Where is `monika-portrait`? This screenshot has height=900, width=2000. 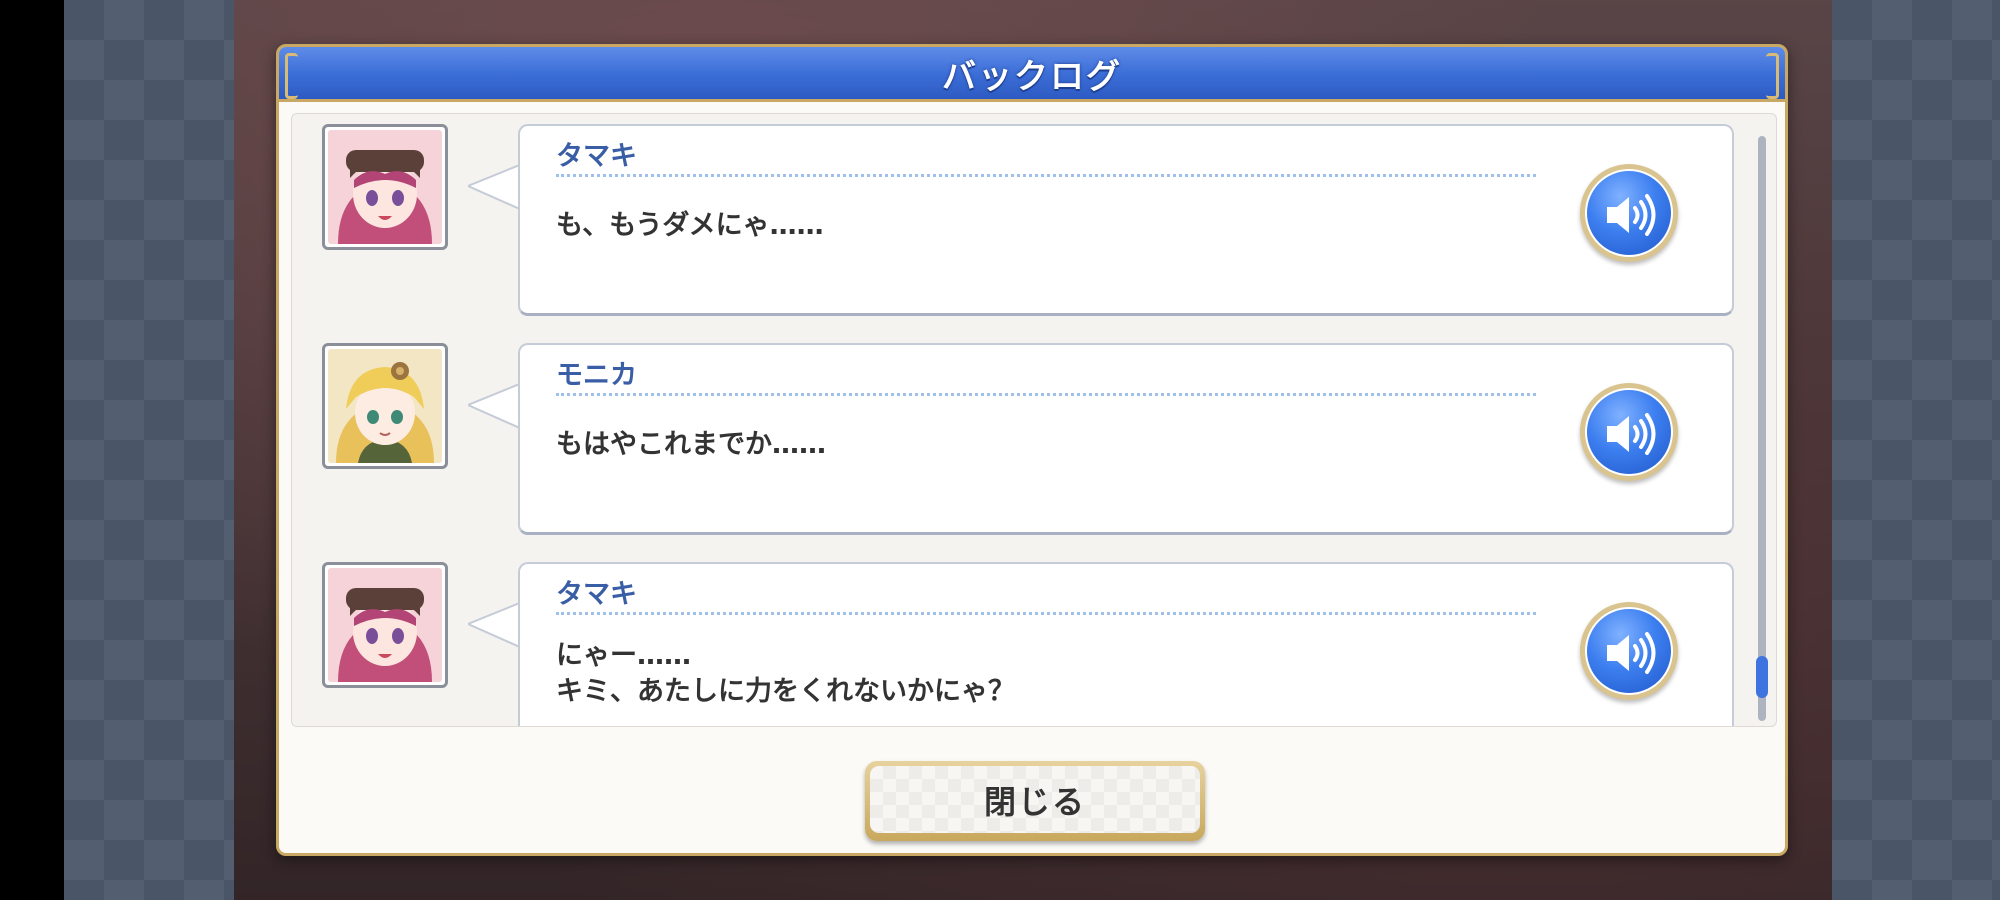 monika-portrait is located at coordinates (385, 406).